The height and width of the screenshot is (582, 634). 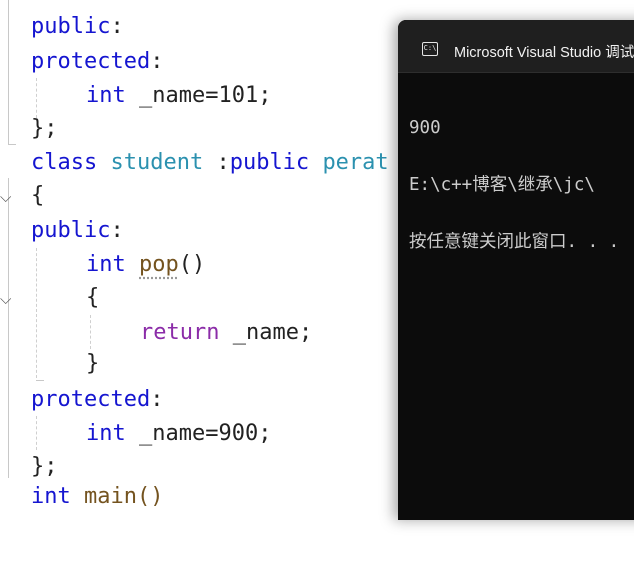 What do you see at coordinates (49, 364) in the screenshot?
I see `code-line: }` at bounding box center [49, 364].